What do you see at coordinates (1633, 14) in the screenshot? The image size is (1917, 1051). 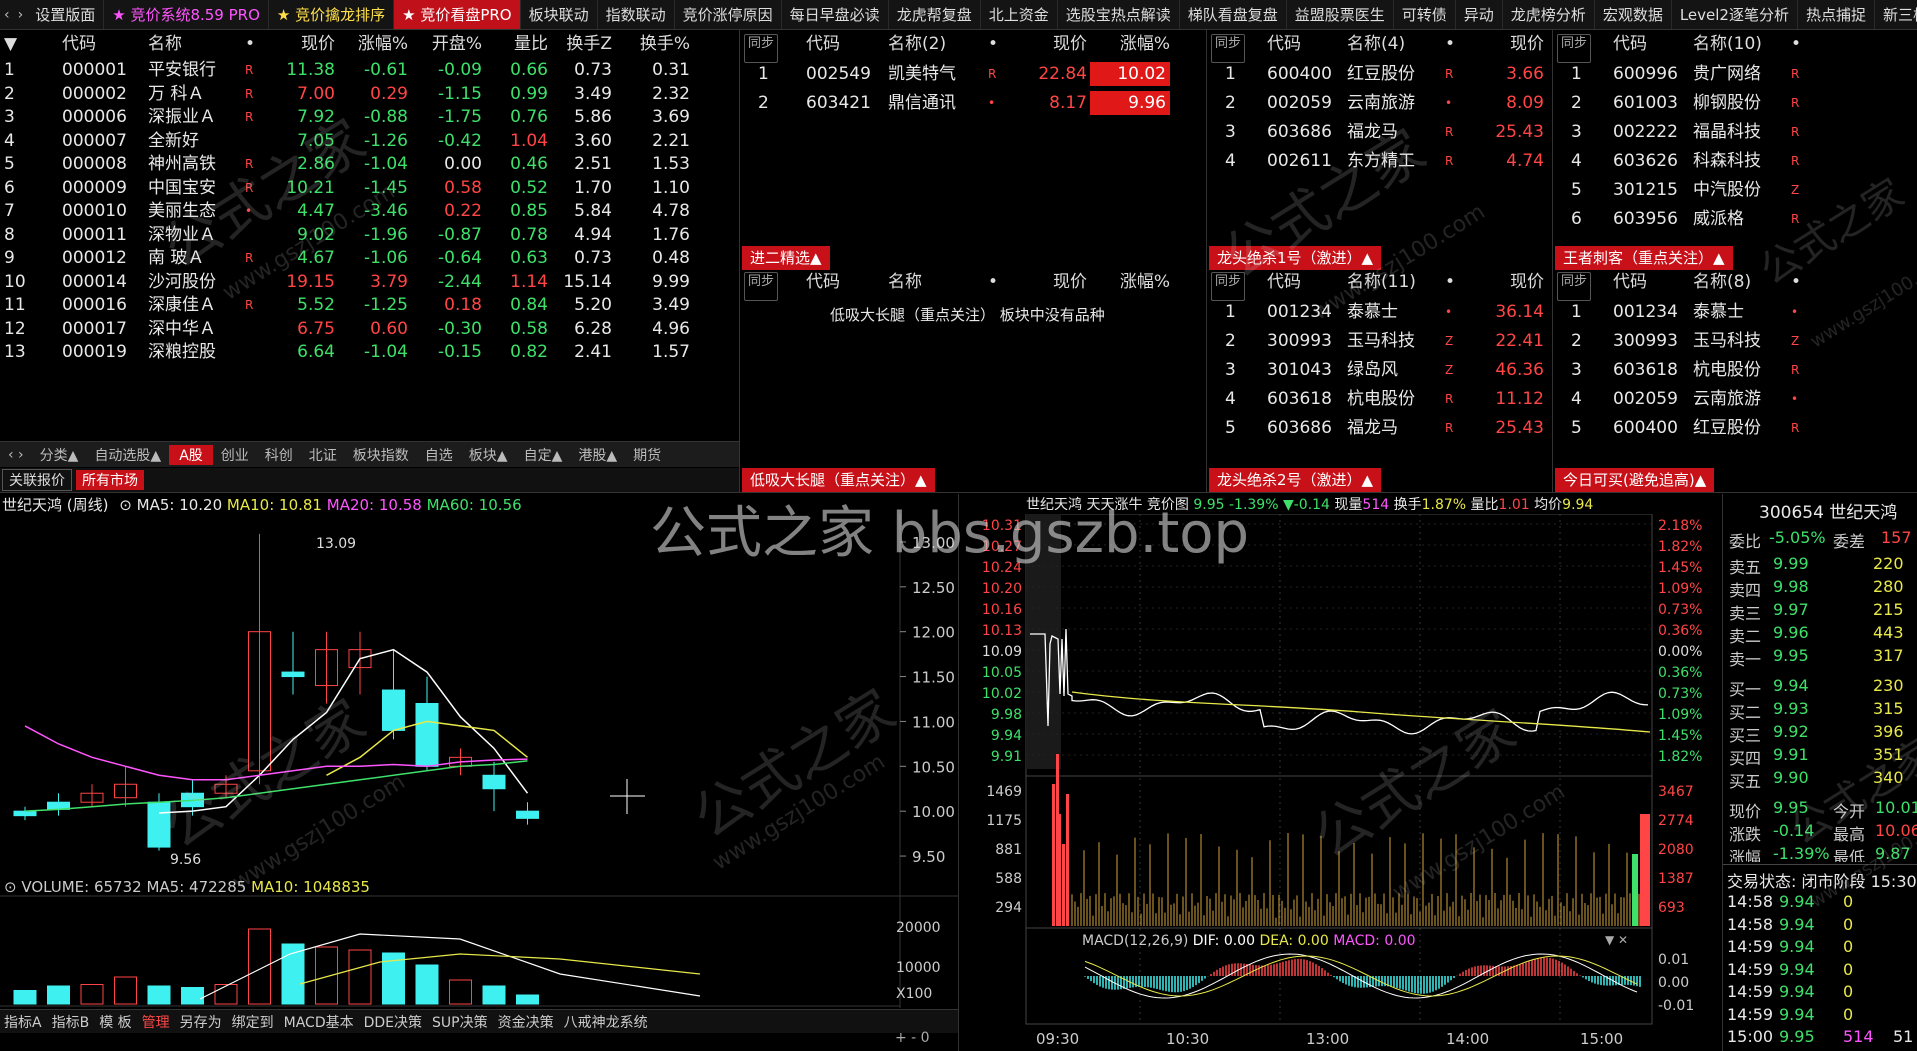 I see `top-tab-16: 宏观数据` at bounding box center [1633, 14].